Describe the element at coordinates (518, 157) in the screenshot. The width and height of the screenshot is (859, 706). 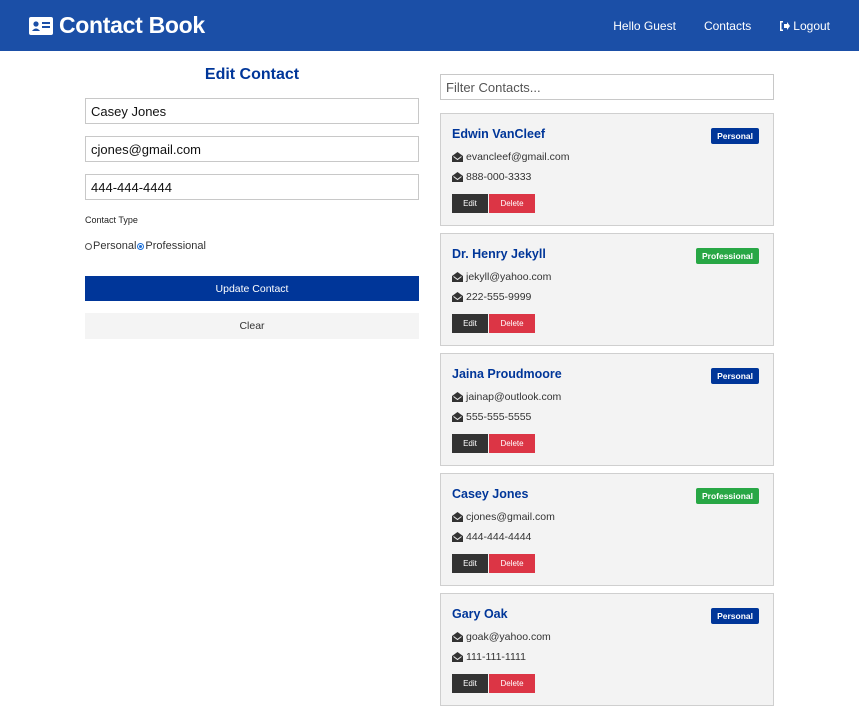
I see `contact-email: evancleef@gmail.com` at that location.